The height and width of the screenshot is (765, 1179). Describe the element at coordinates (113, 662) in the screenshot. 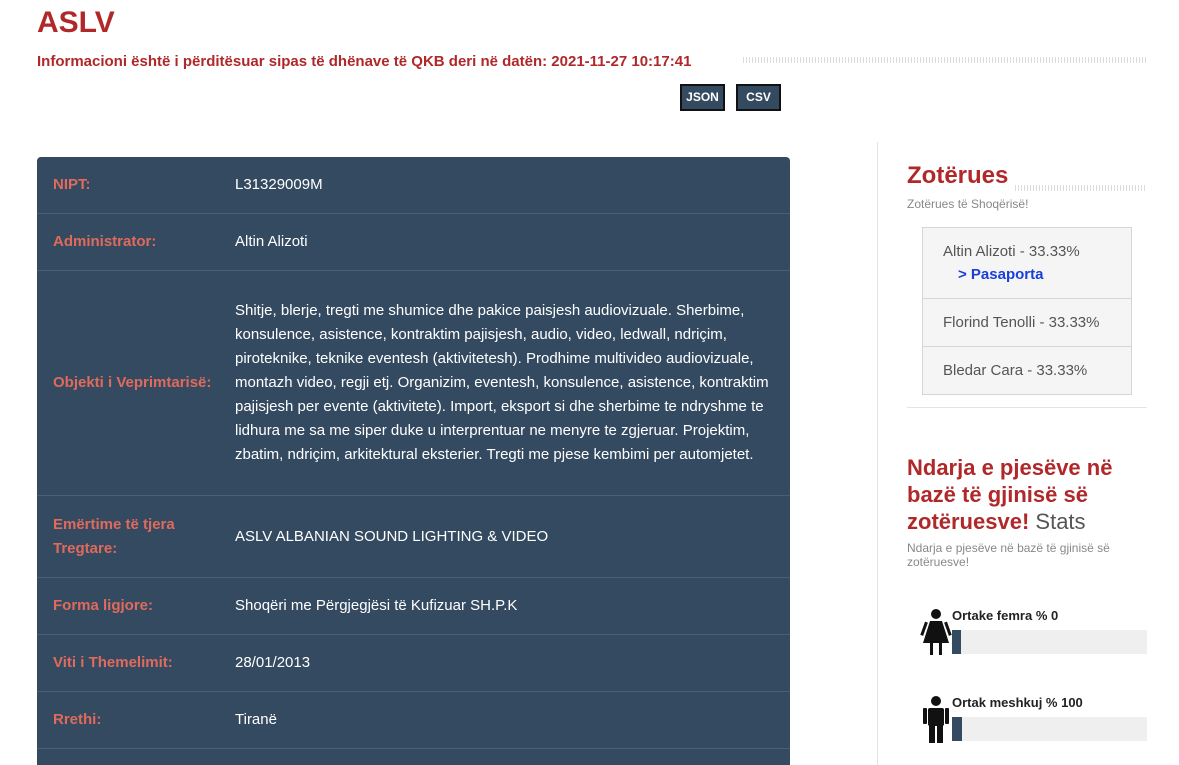

I see `details-label: Viti i Themelimit:` at that location.